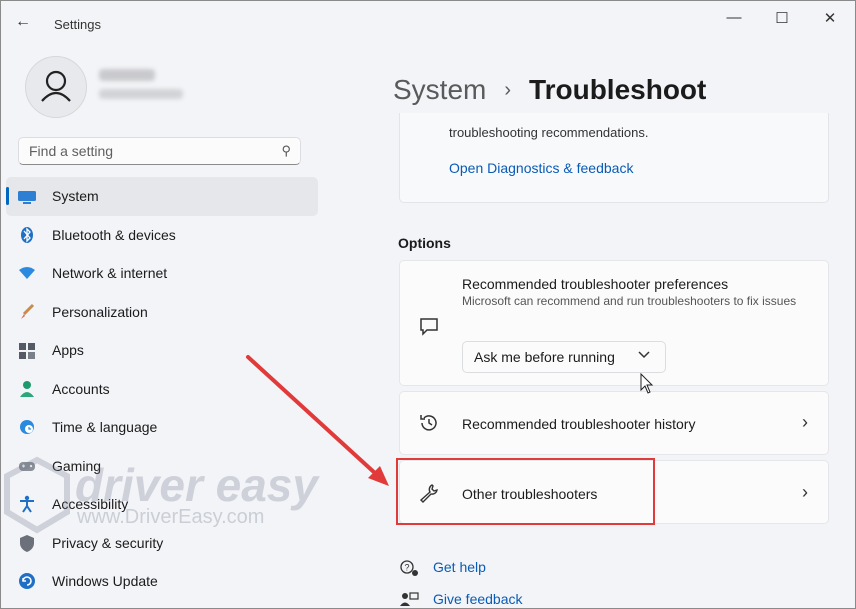 The height and width of the screenshot is (609, 856). Describe the element at coordinates (317, 420) in the screenshot. I see `annotation-arrow` at that location.